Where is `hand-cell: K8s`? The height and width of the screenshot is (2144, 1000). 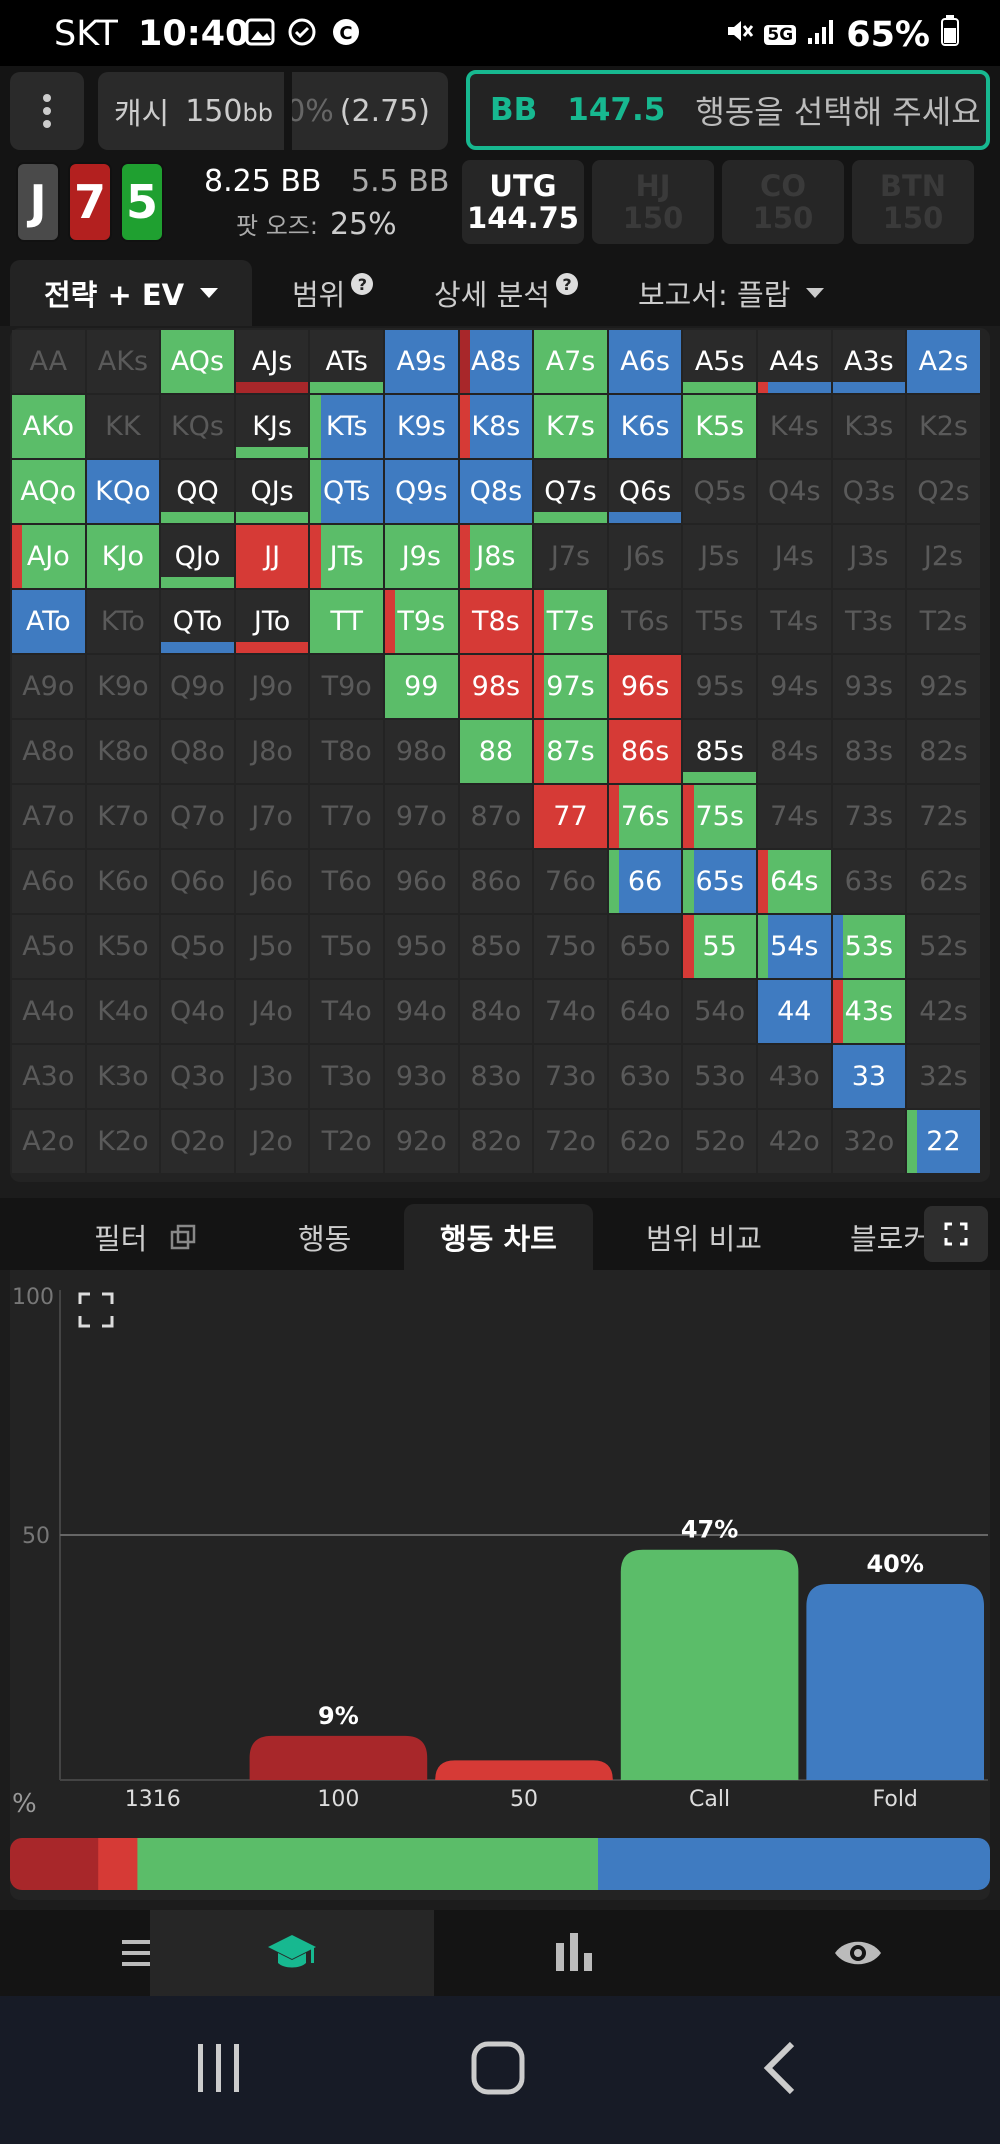 hand-cell: K8s is located at coordinates (496, 426).